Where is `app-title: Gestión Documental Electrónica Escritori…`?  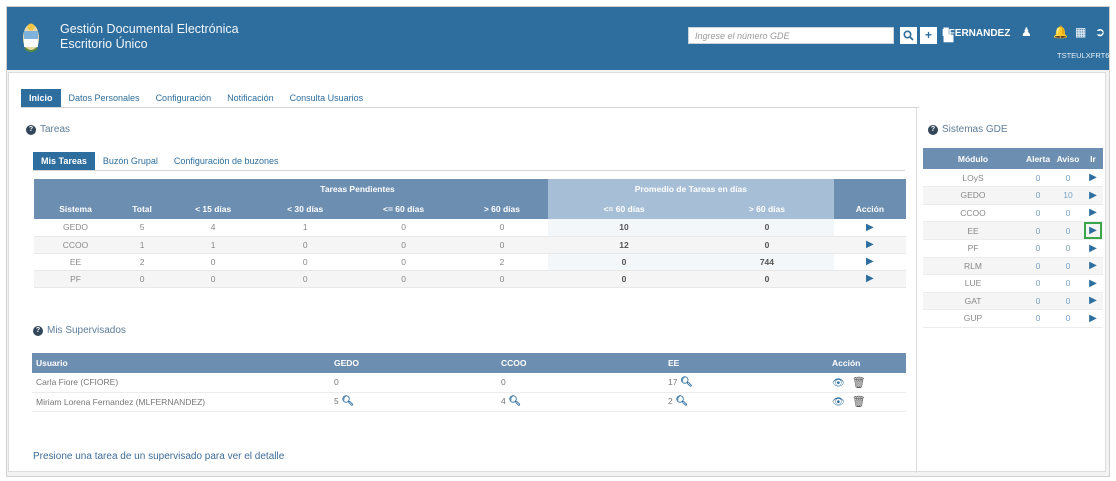 app-title: Gestión Documental Electrónica Escritori… is located at coordinates (149, 37).